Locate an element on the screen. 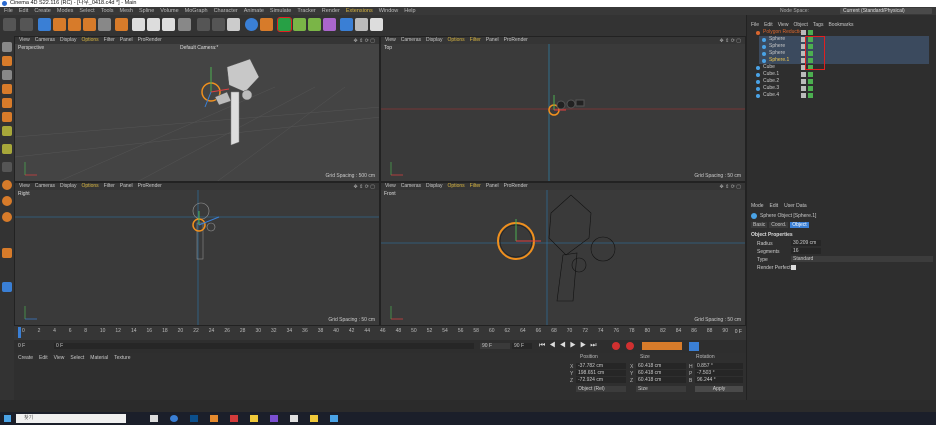 The width and height of the screenshot is (936, 425). locked-workplane-icon is located at coordinates (7, 201).